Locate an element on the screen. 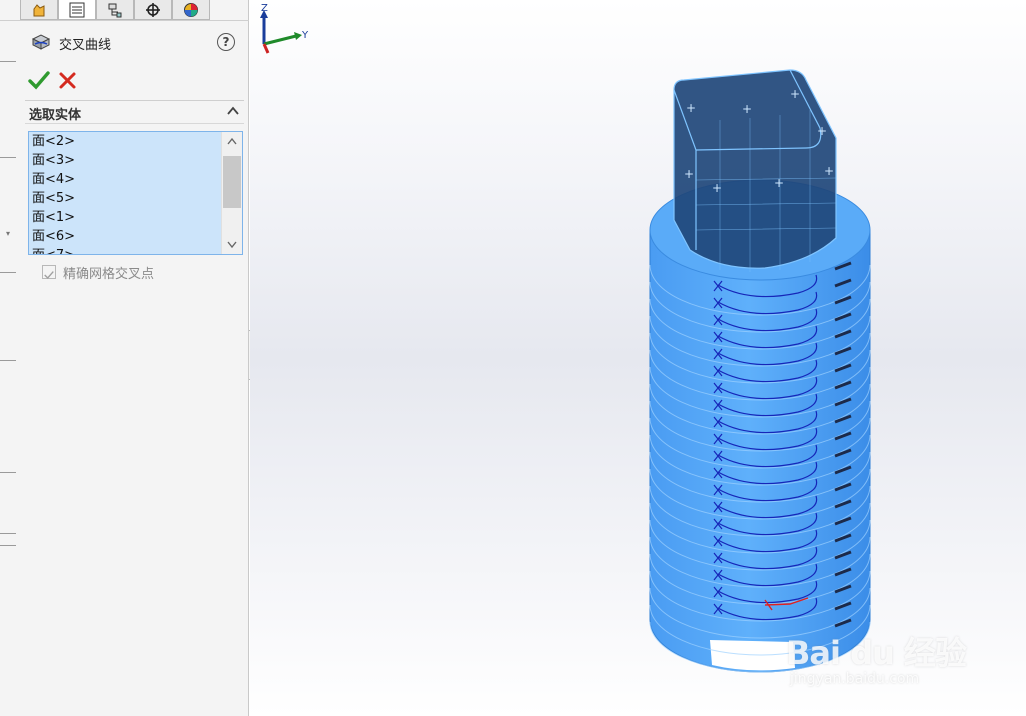  dimxpert-icon is located at coordinates (153, 9).